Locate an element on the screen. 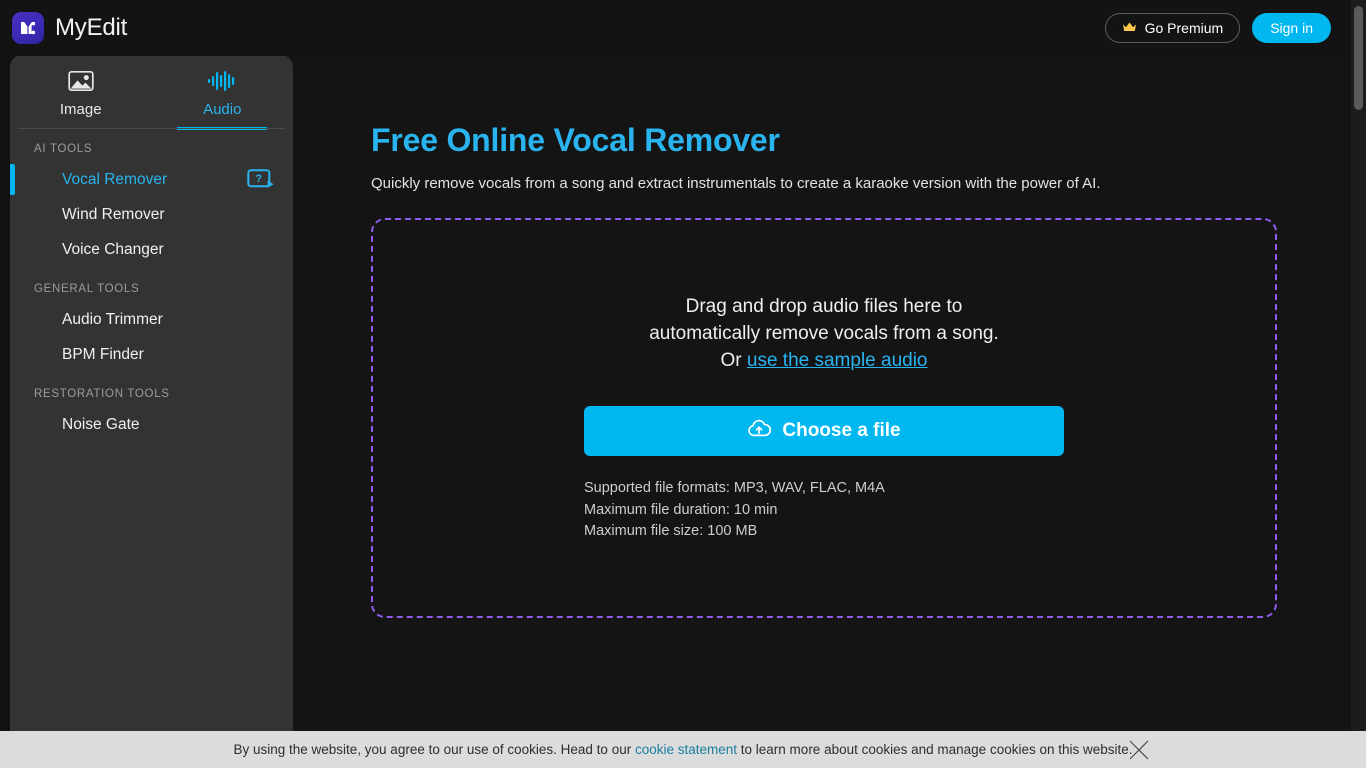 The width and height of the screenshot is (1366, 768). close-icon is located at coordinates (1139, 750).